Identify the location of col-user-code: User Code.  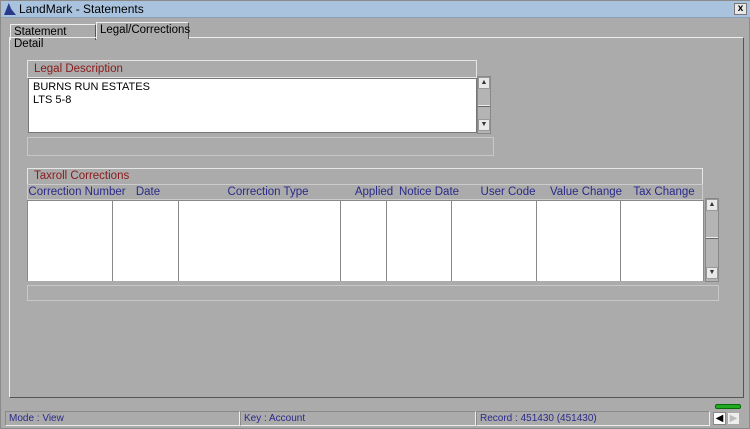
(508, 193).